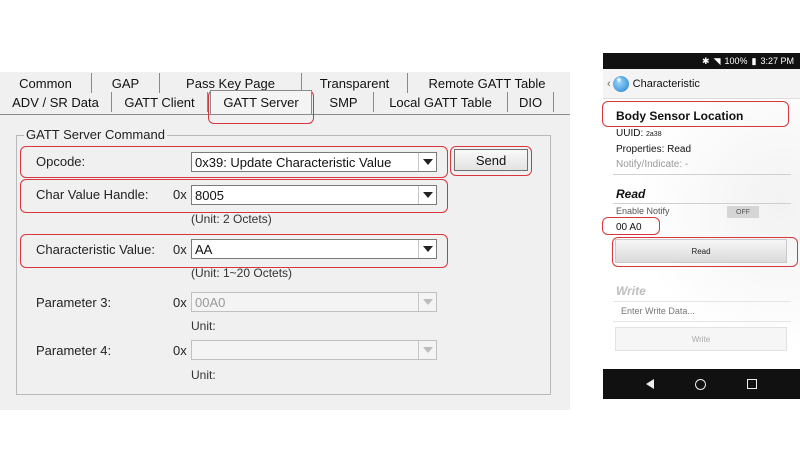  Describe the element at coordinates (630, 133) in the screenshot. I see `uuid-label: UUID:` at that location.